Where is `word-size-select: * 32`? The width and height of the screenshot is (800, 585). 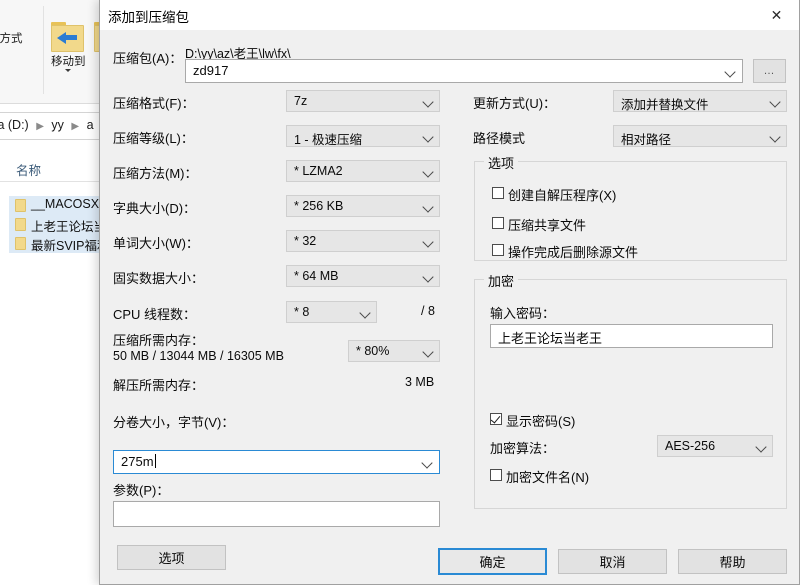 word-size-select: * 32 is located at coordinates (363, 241).